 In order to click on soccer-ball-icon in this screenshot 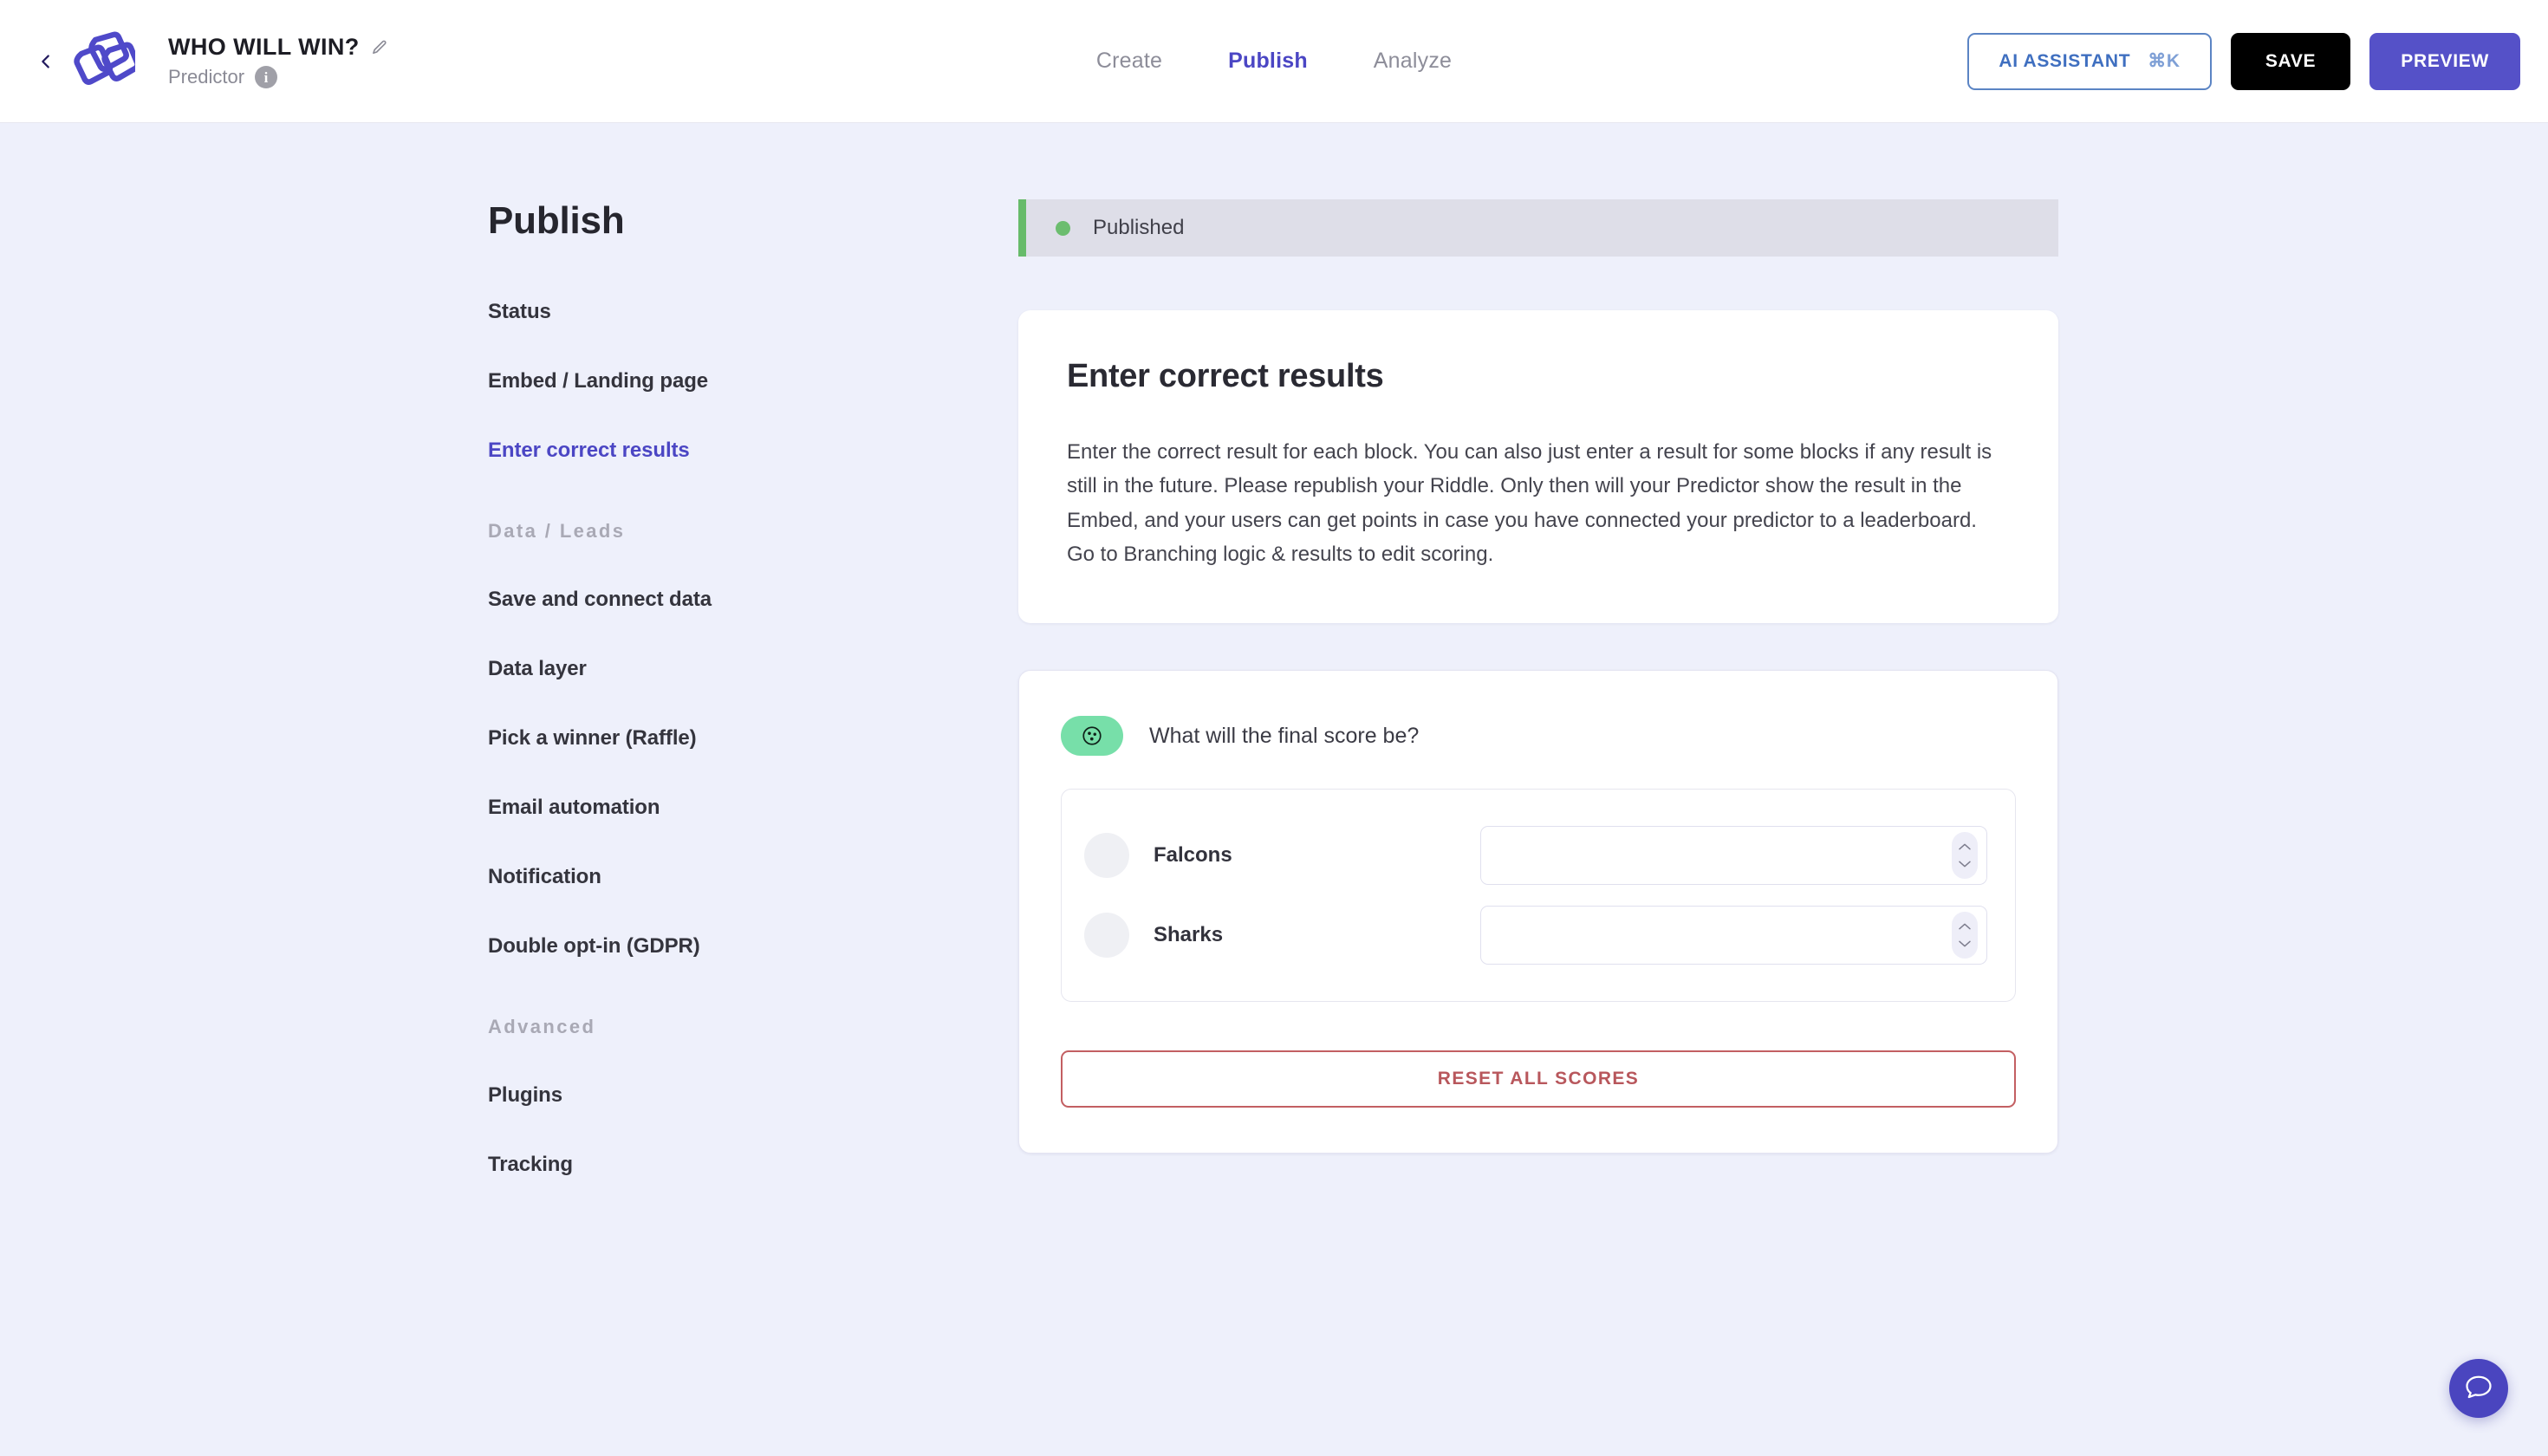, I will do `click(1092, 736)`.